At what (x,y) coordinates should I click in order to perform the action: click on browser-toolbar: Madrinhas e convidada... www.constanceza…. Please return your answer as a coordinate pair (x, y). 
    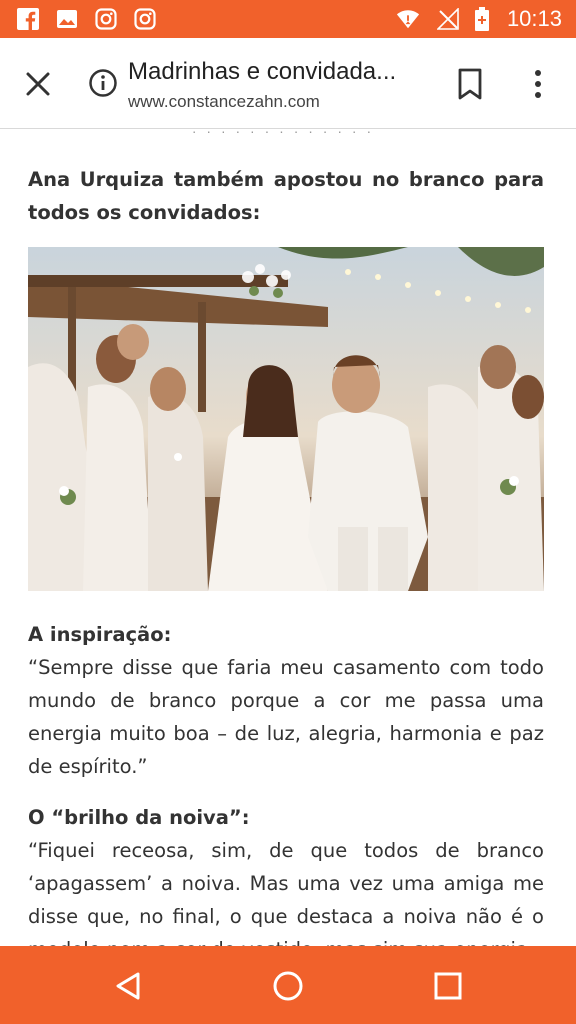
    Looking at the image, I should click on (288, 83).